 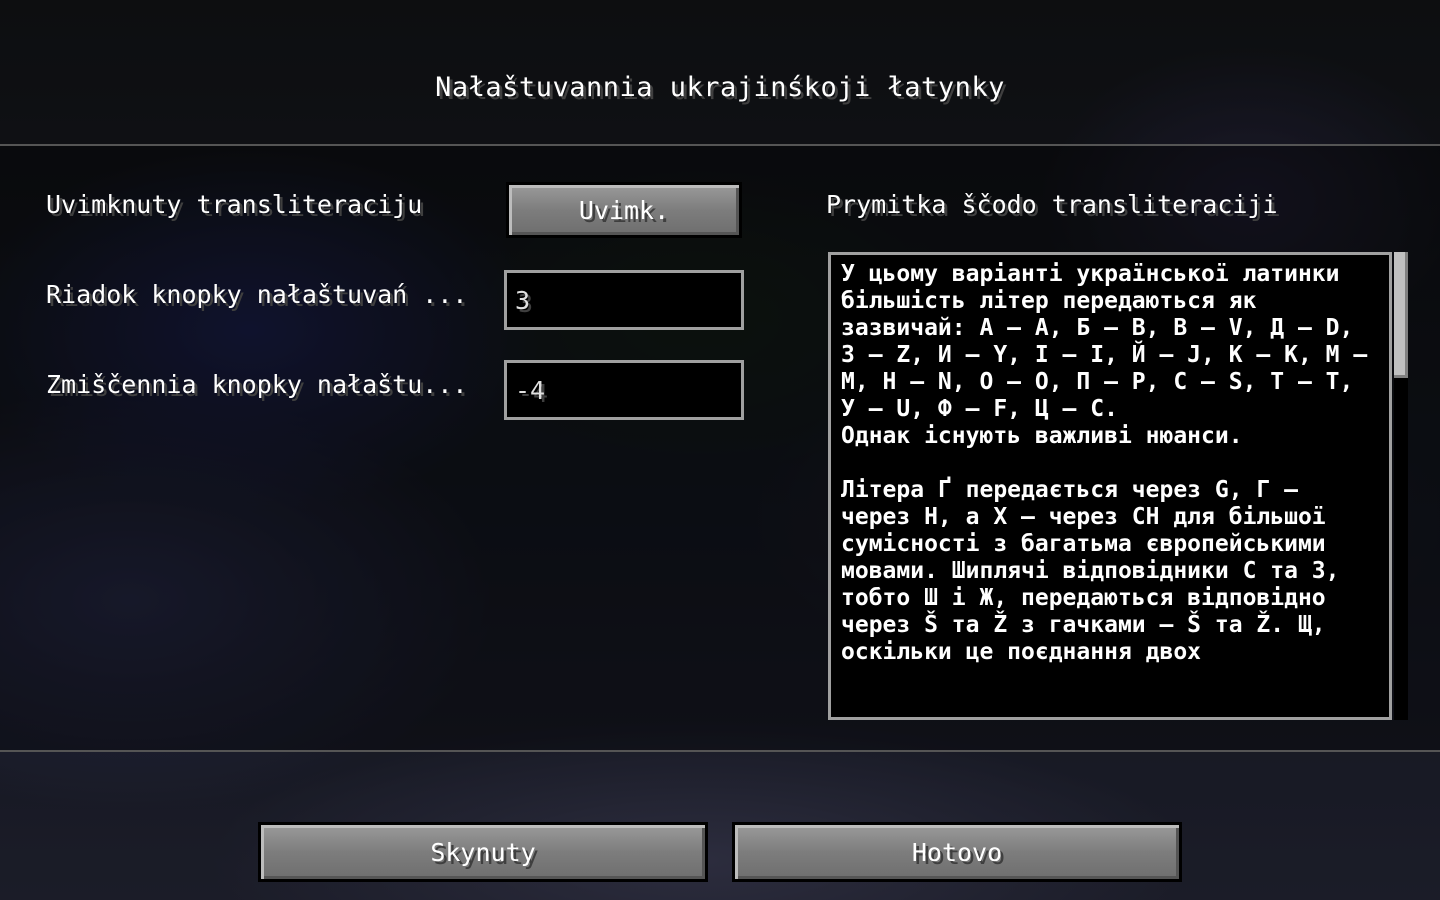 I want to click on reset-button: Skynuty, so click(x=483, y=852).